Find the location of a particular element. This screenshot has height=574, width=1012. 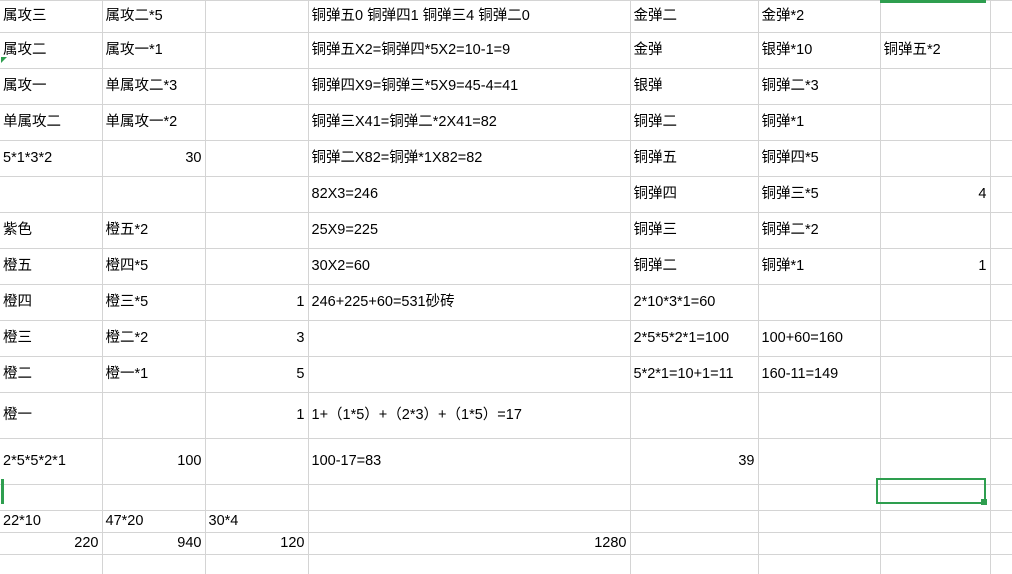

table-row: 220 940 120 1280 is located at coordinates (506, 543).